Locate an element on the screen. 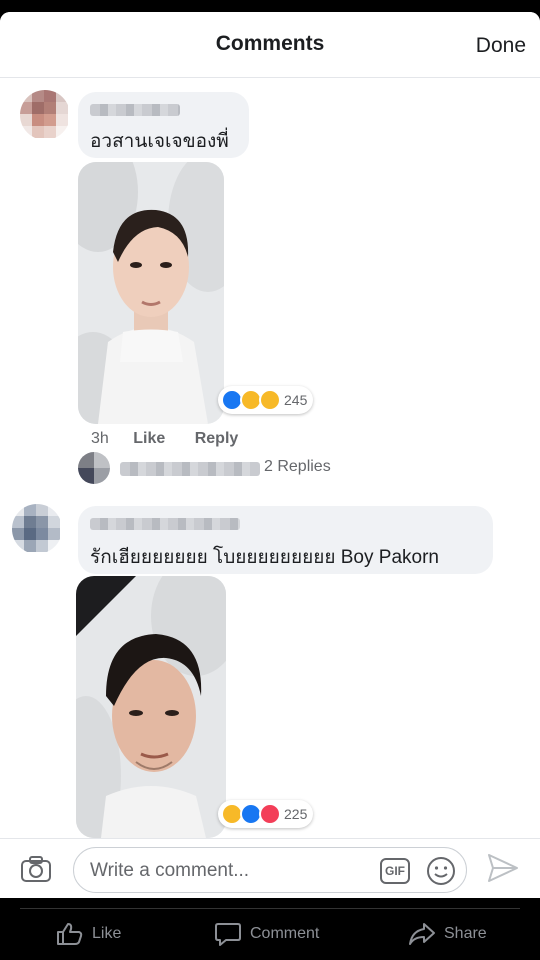 The width and height of the screenshot is (540, 960). share-action-button: Share is located at coordinates (447, 934).